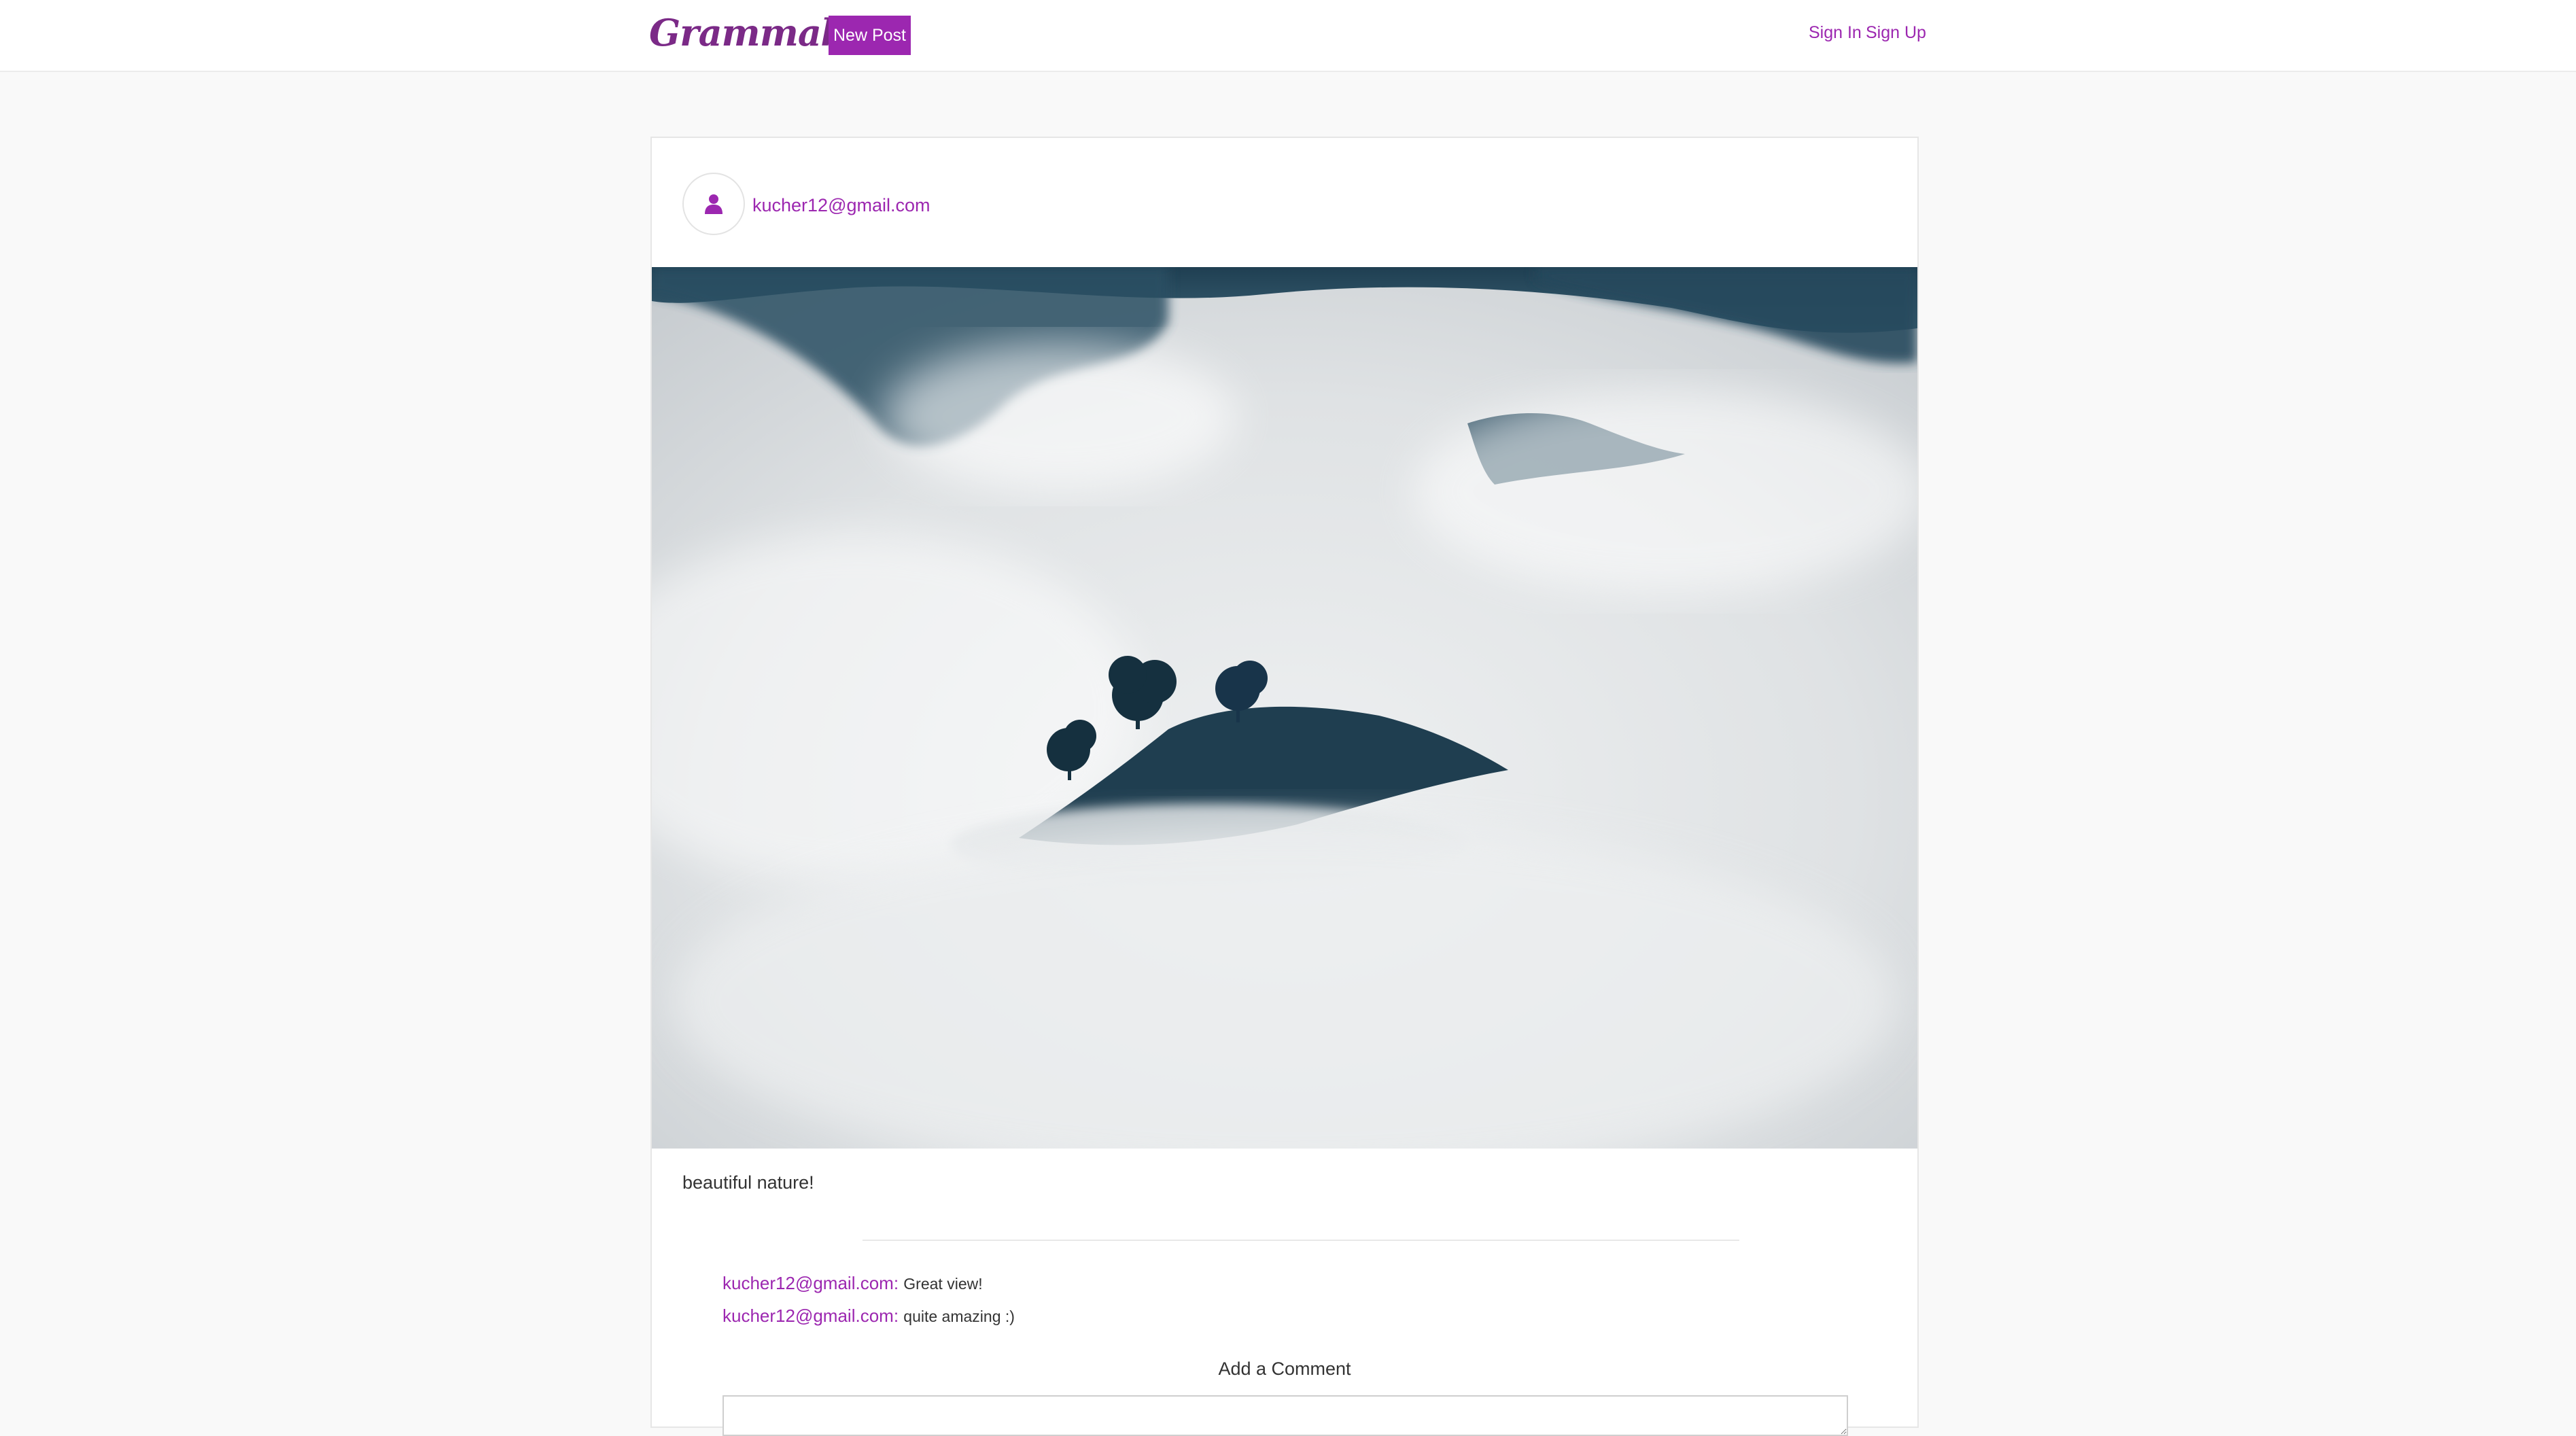  Describe the element at coordinates (1896, 33) in the screenshot. I see `sign-up-link: Sign Up` at that location.